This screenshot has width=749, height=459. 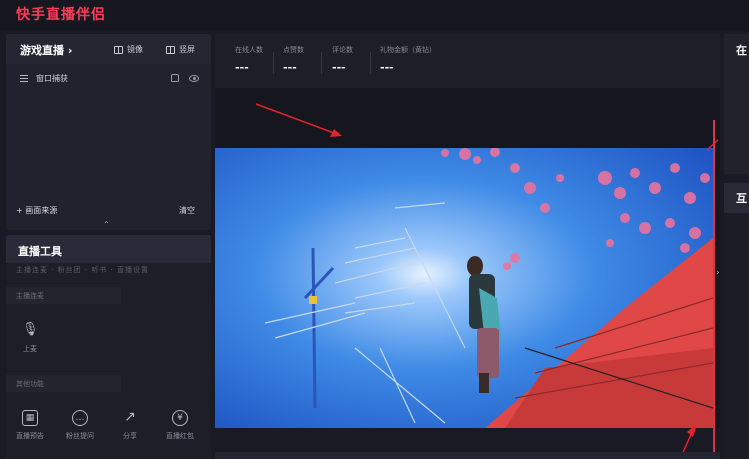 What do you see at coordinates (741, 198) in the screenshot?
I see `right-panel-title-2: 互` at bounding box center [741, 198].